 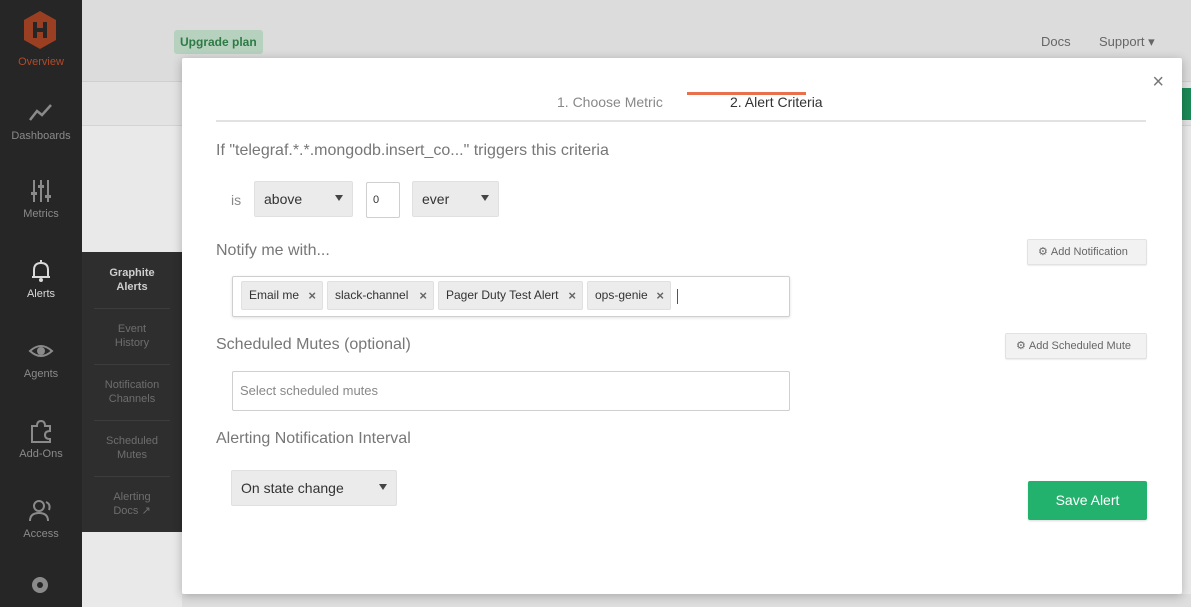 What do you see at coordinates (236, 200) in the screenshot?
I see `is-label: is` at bounding box center [236, 200].